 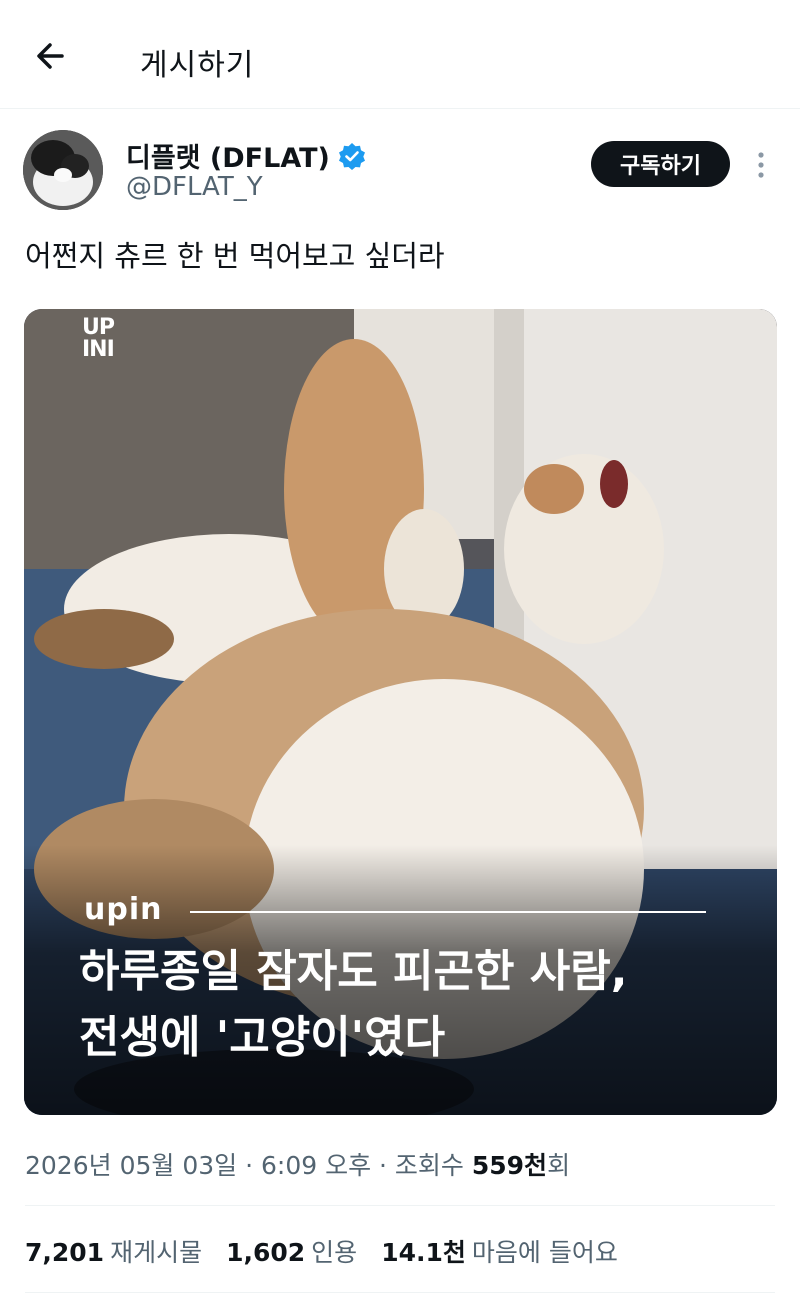 What do you see at coordinates (197, 65) in the screenshot?
I see `page-title: 게시하기` at bounding box center [197, 65].